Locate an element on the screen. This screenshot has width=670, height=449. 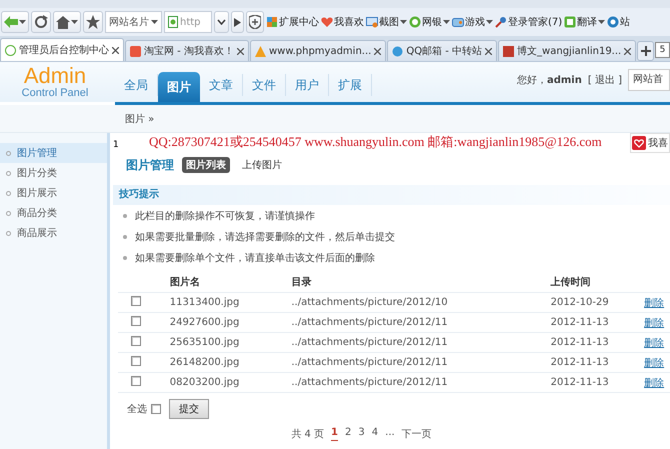
sidebar-item: 图片分类 is located at coordinates (53, 173).